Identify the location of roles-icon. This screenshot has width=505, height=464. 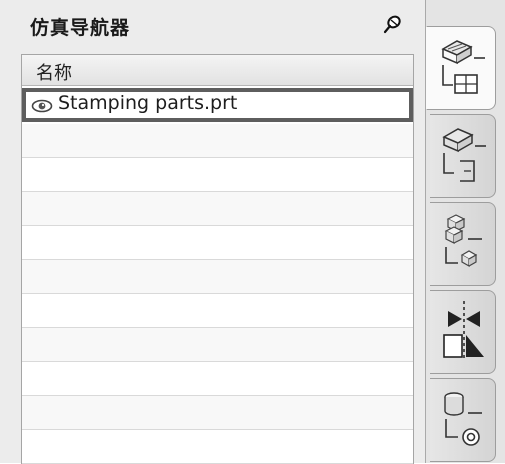
(463, 419).